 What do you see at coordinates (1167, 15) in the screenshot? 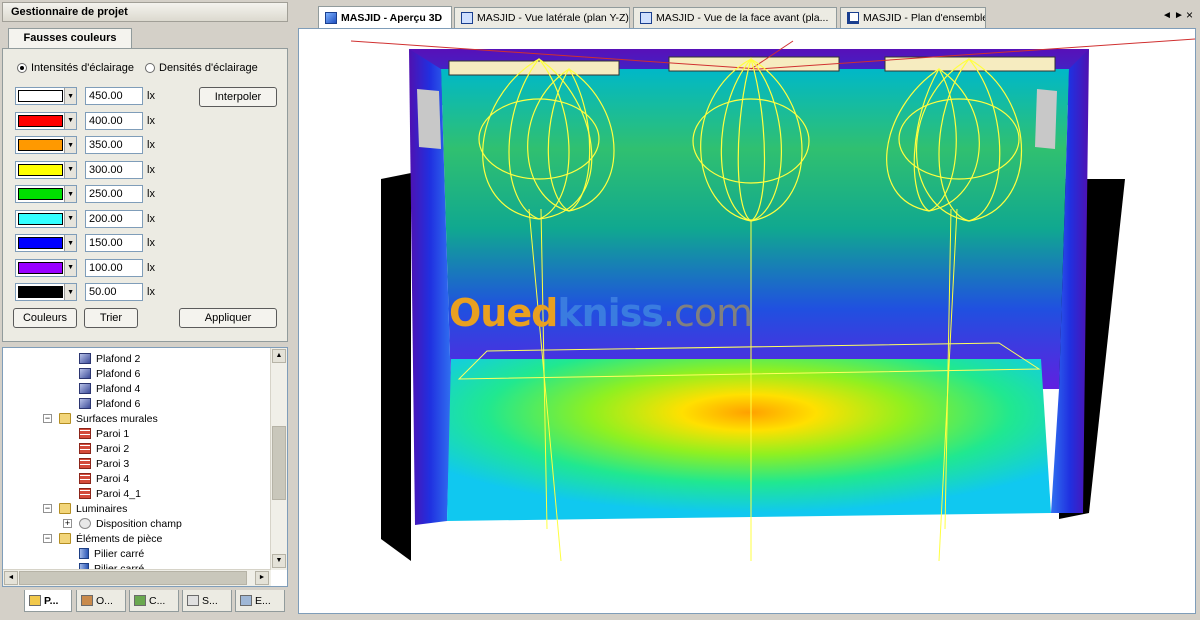
I see `scroll-tabs-left-icon: ◄` at bounding box center [1167, 15].